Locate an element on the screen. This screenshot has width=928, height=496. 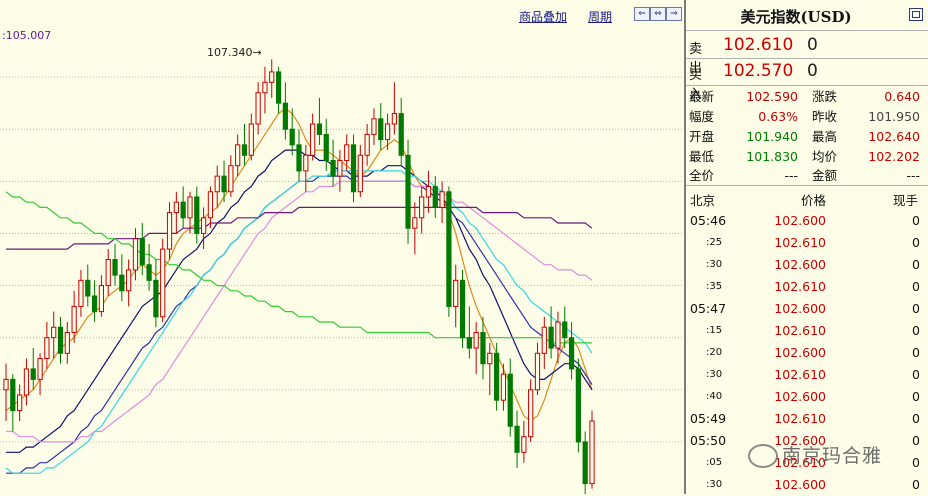
scroll-right-button: ⇒ is located at coordinates (674, 14).